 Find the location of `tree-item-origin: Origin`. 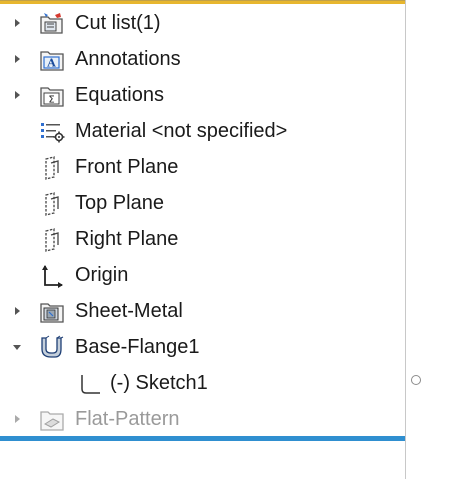

tree-item-origin: Origin is located at coordinates (200, 276).